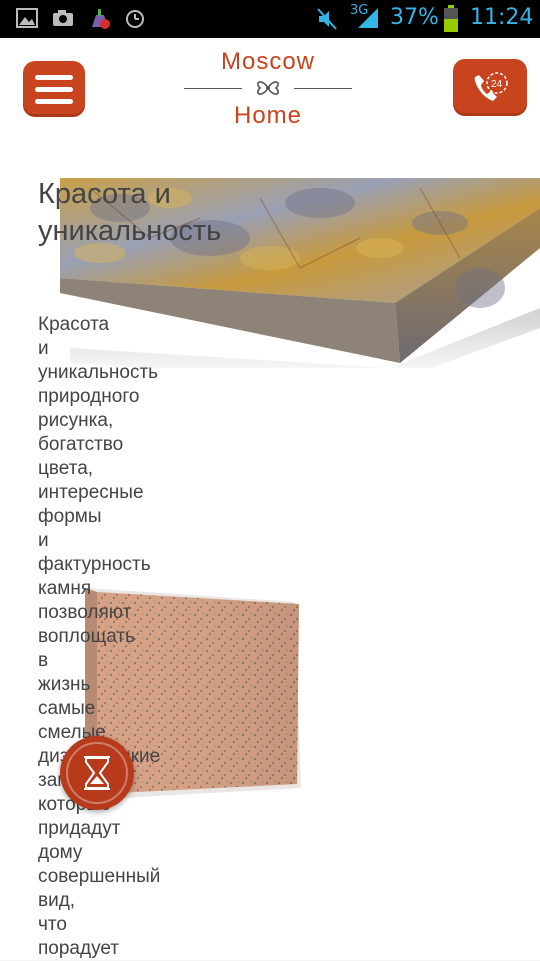 Image resolution: width=540 pixels, height=961 pixels. I want to click on image-icon, so click(27, 18).